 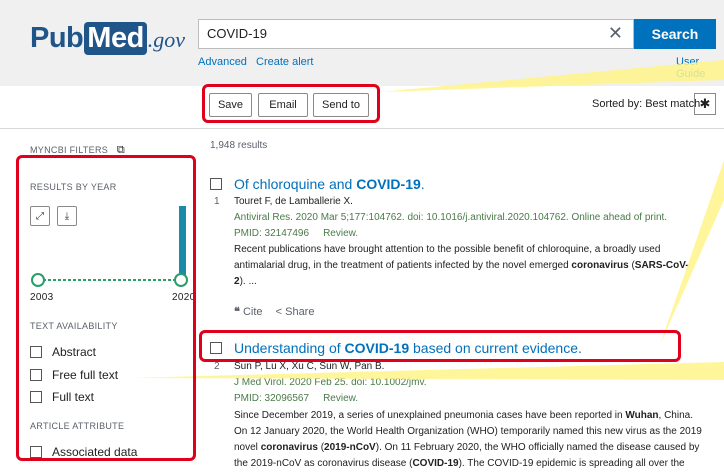 What do you see at coordinates (248, 312) in the screenshot?
I see `cite-button: ❝ Cite` at bounding box center [248, 312].